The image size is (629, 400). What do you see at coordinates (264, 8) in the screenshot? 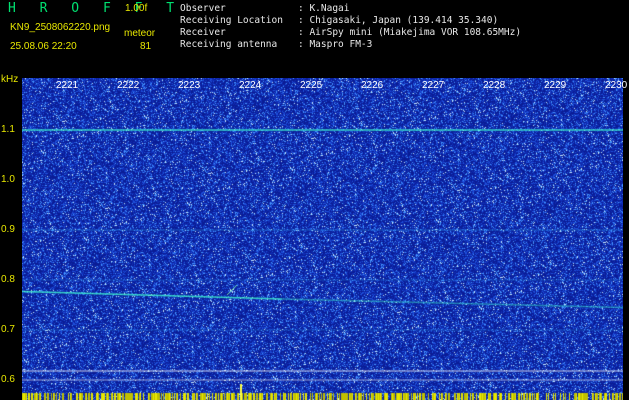
I see `info-row-observer: Observer : K.Nagai` at bounding box center [264, 8].